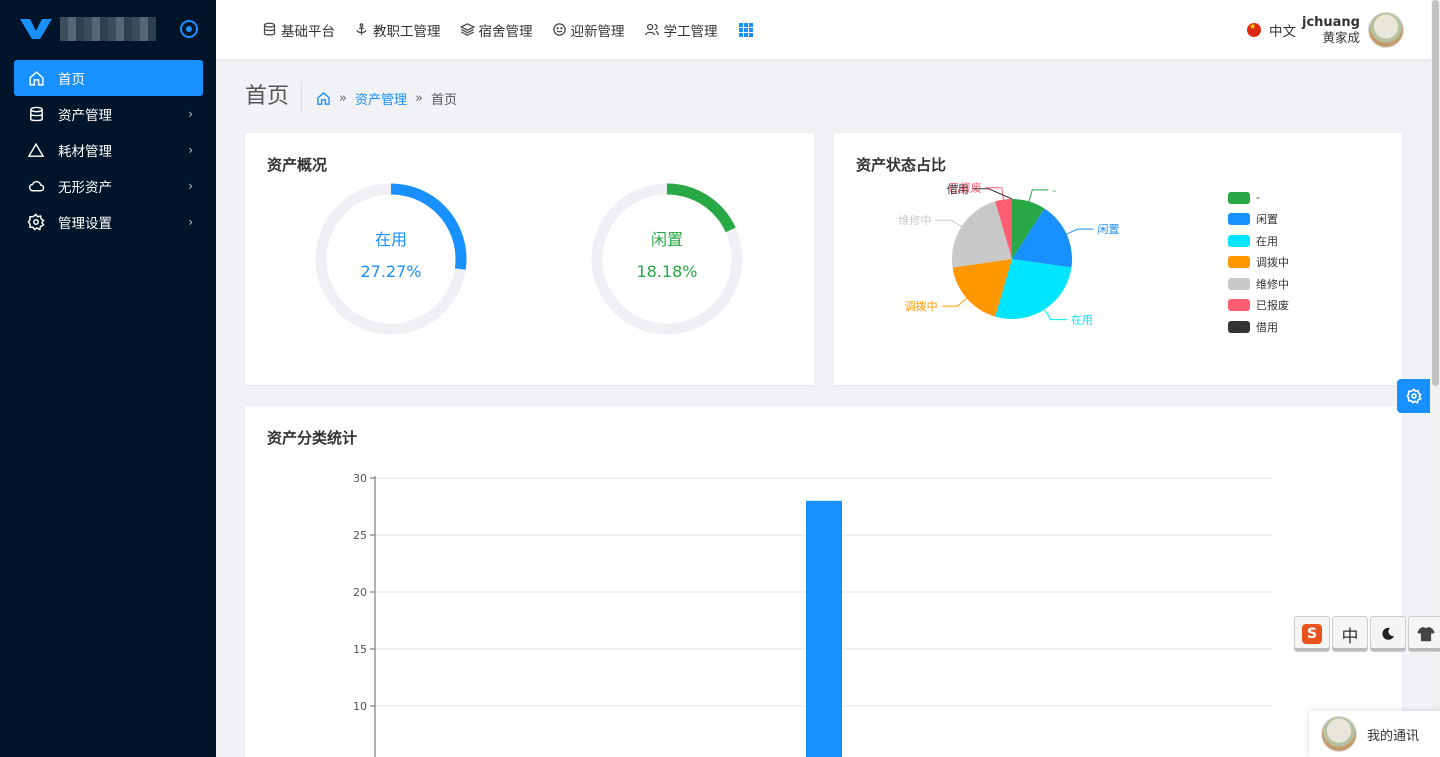 This screenshot has width=1440, height=757. I want to click on sidebar-item-consumables: 耗材管理 ›, so click(108, 150).